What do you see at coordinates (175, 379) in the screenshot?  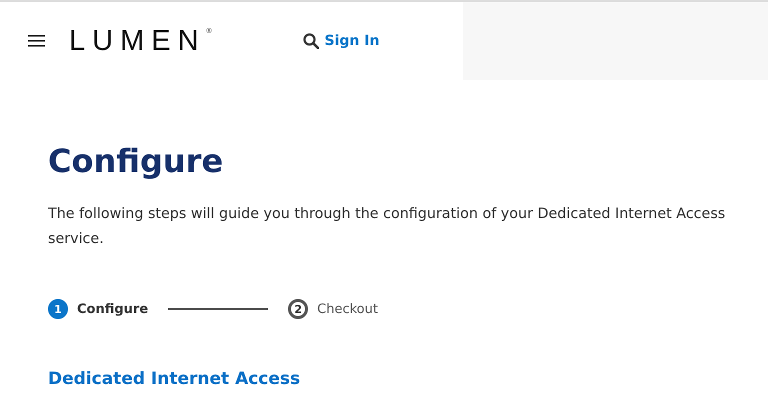 I see `section-title: Dedicated Internet Access` at bounding box center [175, 379].